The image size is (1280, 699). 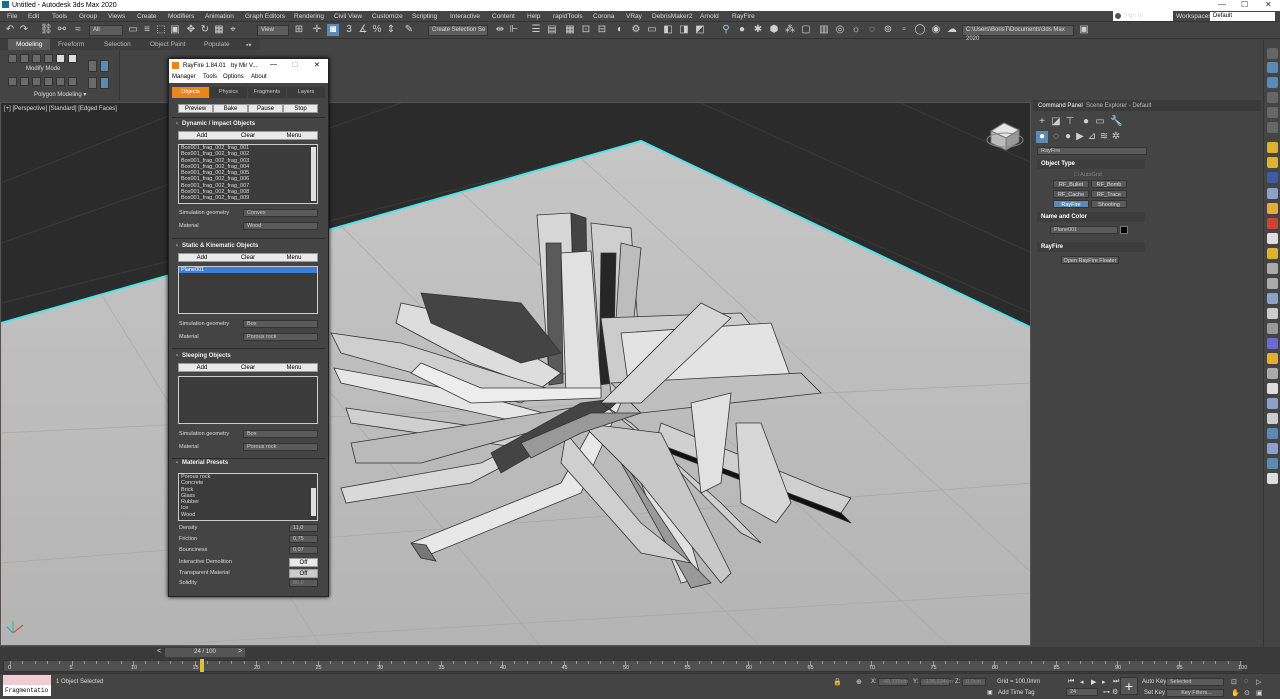 What do you see at coordinates (248, 136) in the screenshot?
I see `dynamic-clear-button: Clear` at bounding box center [248, 136].